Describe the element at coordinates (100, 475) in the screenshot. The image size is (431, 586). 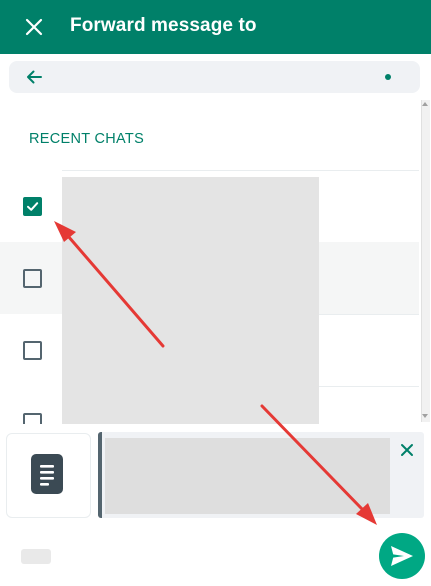
I see `quote-bar` at that location.